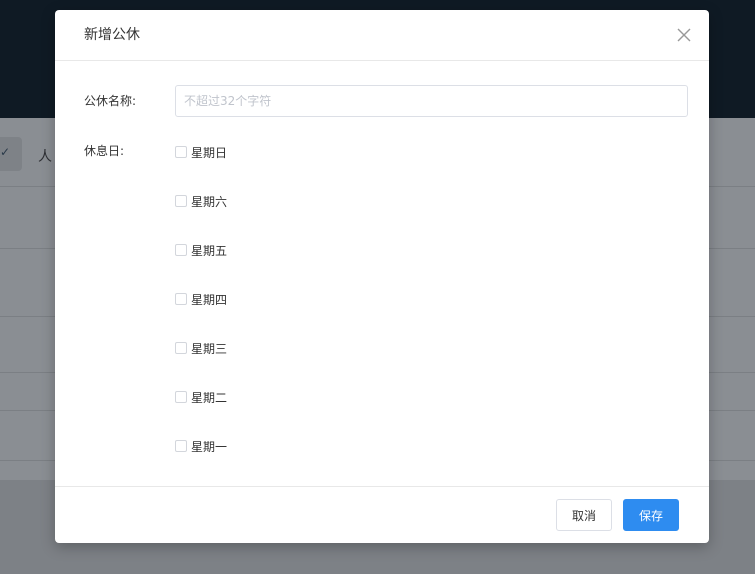  What do you see at coordinates (112, 35) in the screenshot?
I see `dialog-title: 新增公休` at bounding box center [112, 35].